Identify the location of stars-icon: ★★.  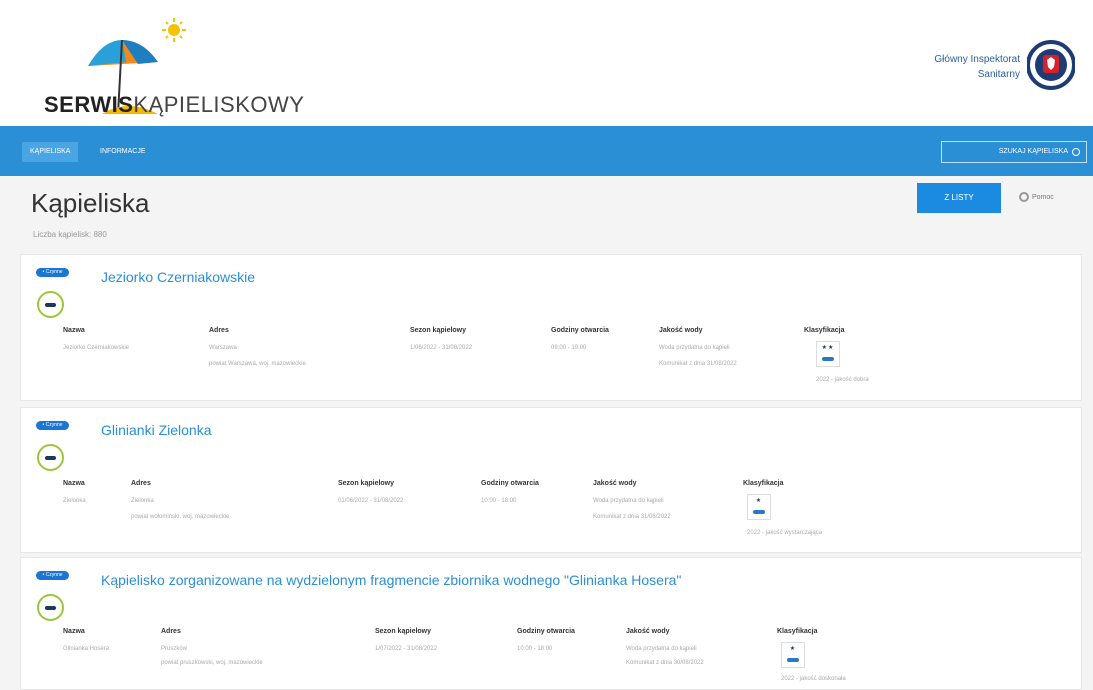
(828, 348).